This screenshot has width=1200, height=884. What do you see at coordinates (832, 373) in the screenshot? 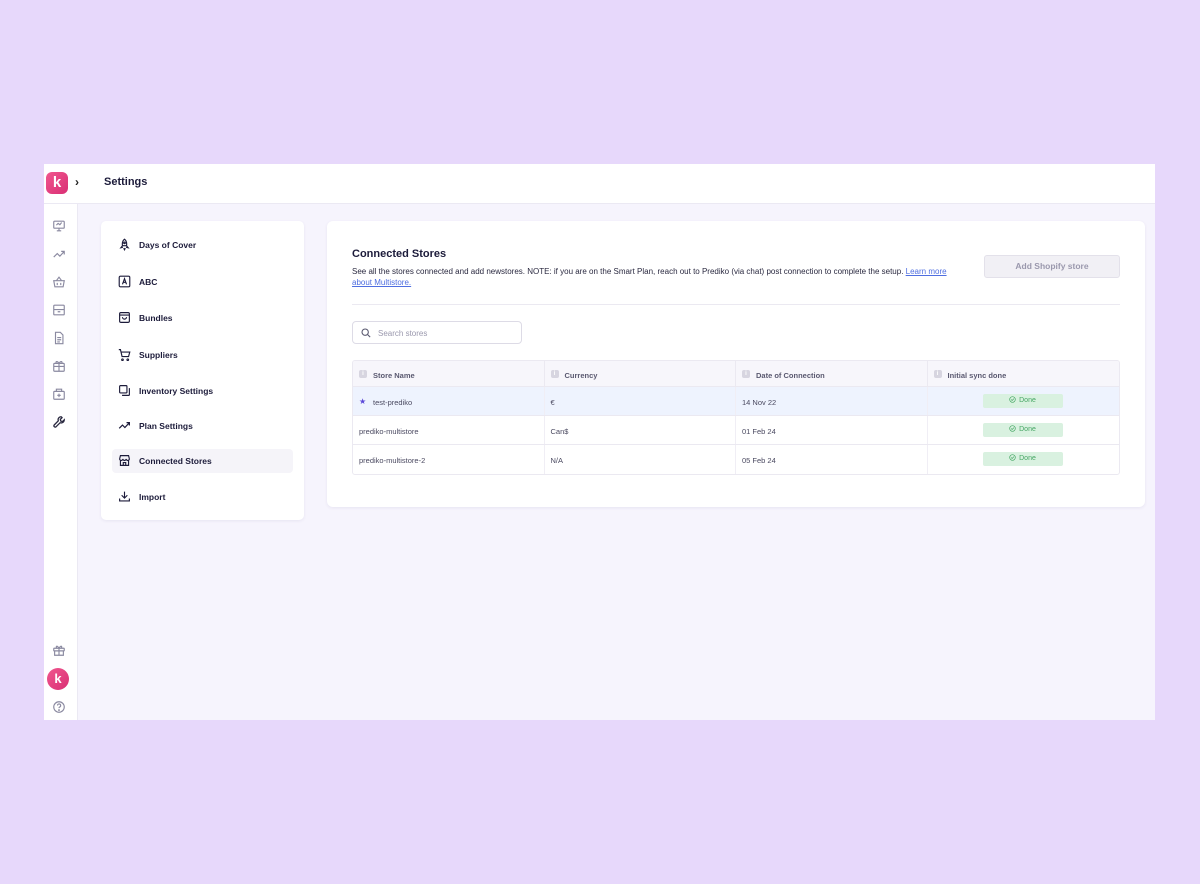
I see `column-header: i Date of Connection` at bounding box center [832, 373].